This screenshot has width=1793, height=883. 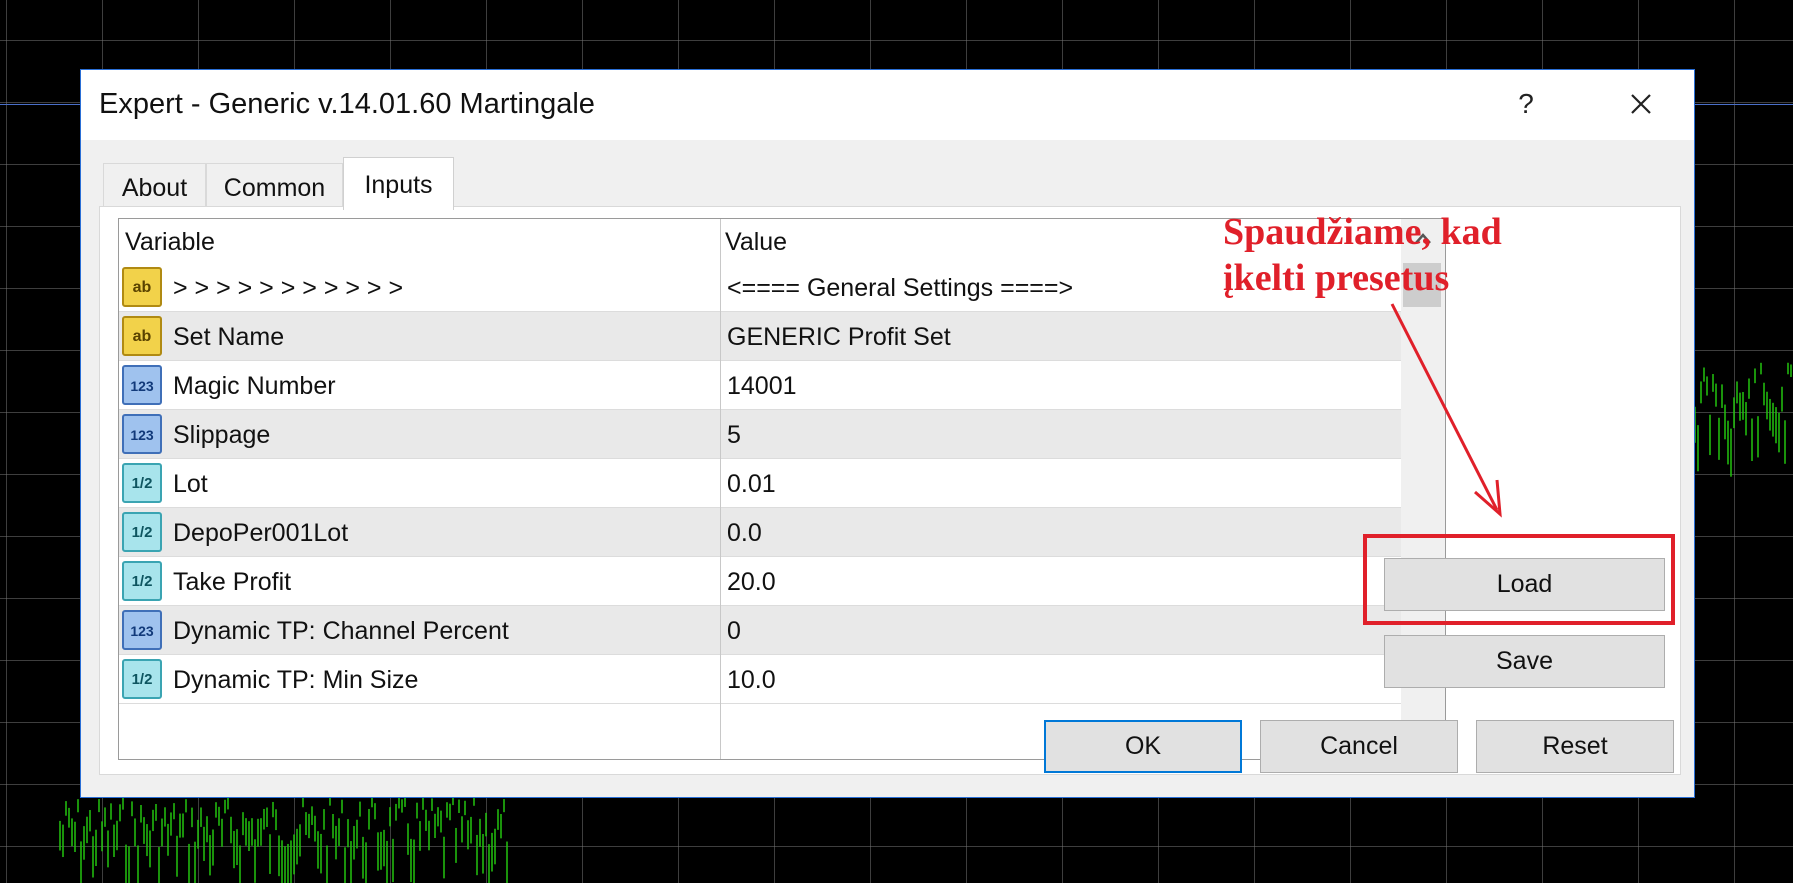 What do you see at coordinates (398, 183) in the screenshot?
I see `tab-inputs: Inputs` at bounding box center [398, 183].